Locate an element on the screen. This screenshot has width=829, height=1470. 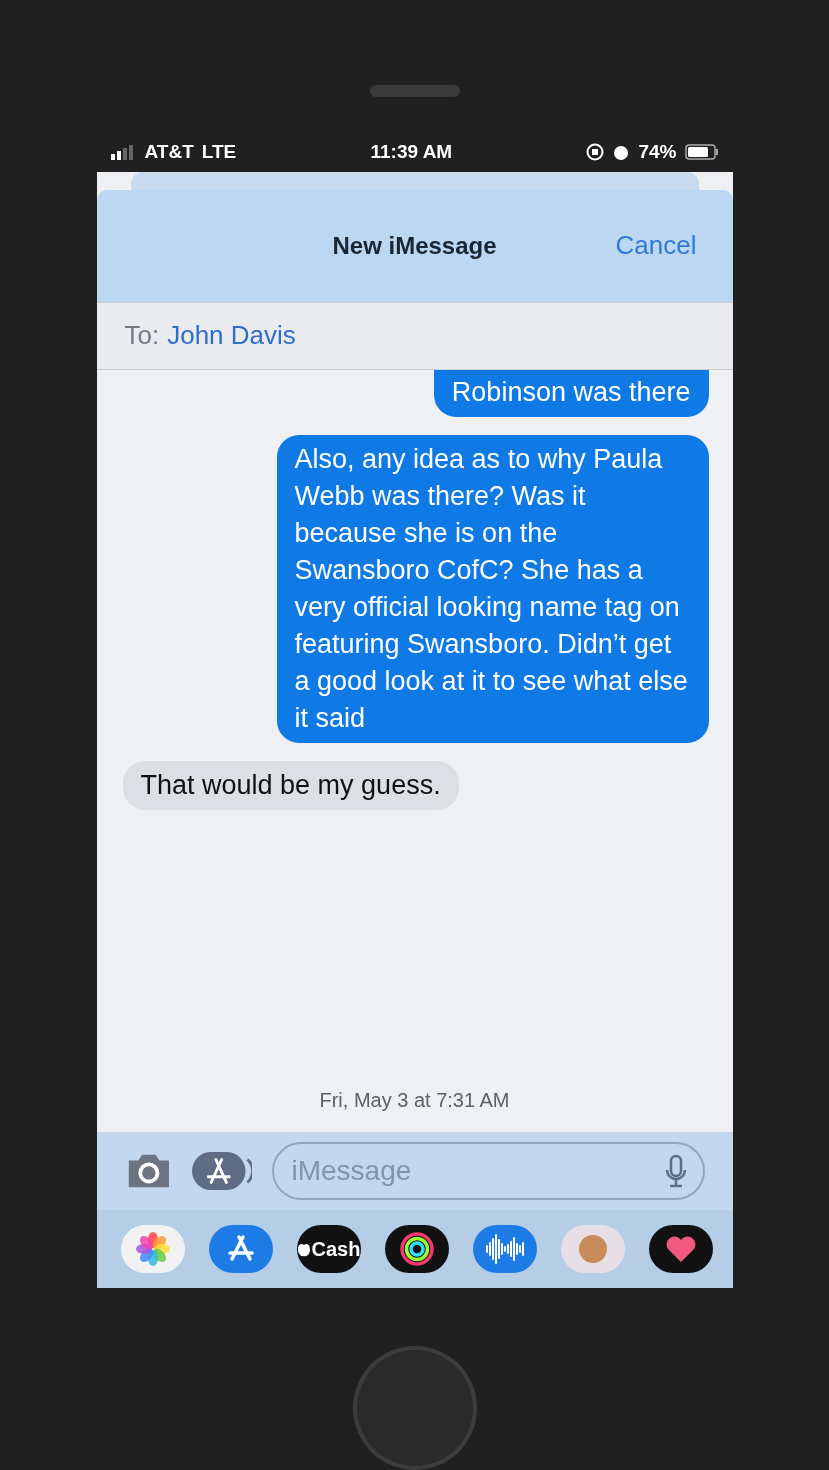
sent-message-bubble: Also, any idea as to why Paula Webb was there? Was it because she is on the Swansboro CofC? She has a very official looking name tag on featuring Swansboro. Didn’t get a good look at it to see what else it said is located at coordinates (492, 588).